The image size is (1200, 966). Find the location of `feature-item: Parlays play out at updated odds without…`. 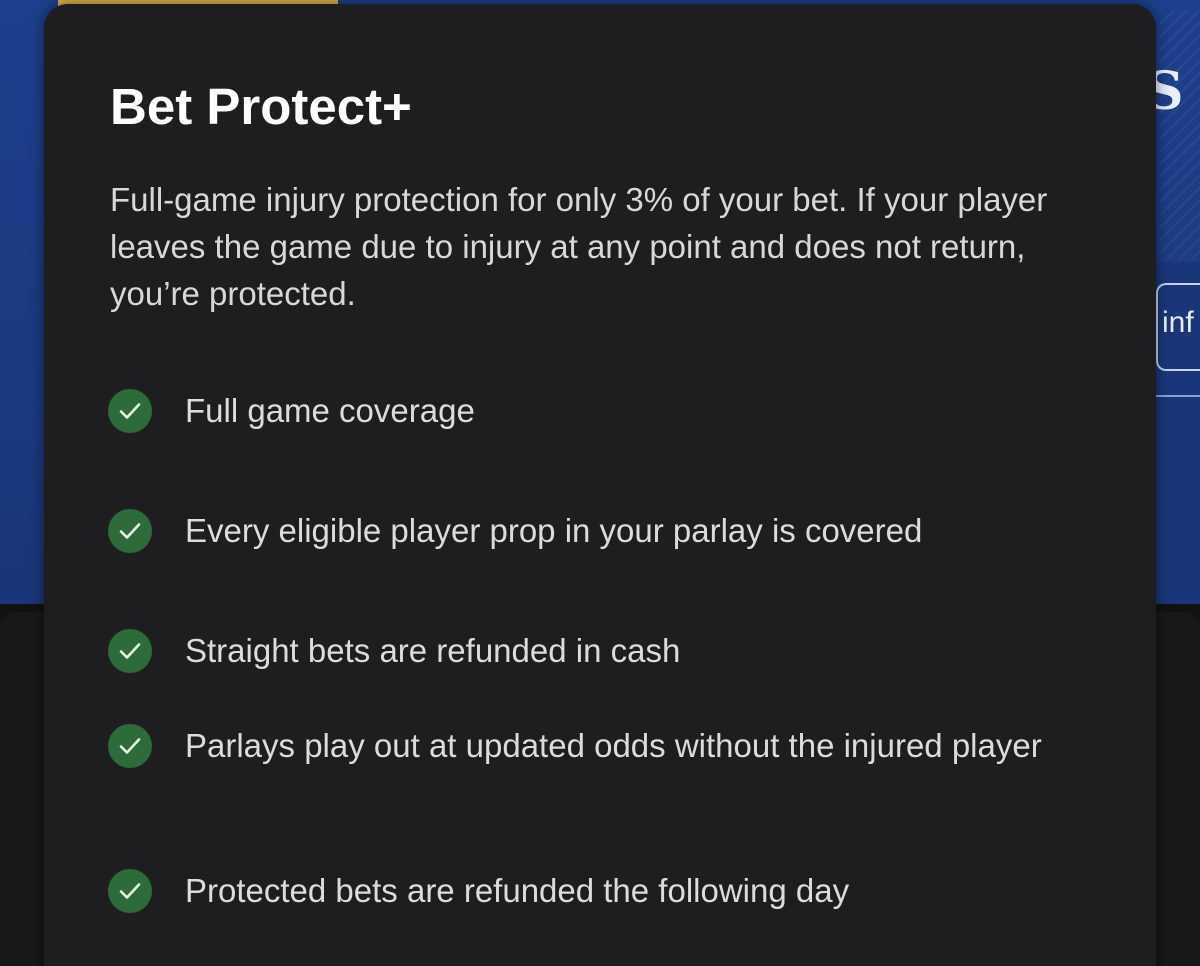

feature-item: Parlays play out at updated odds without… is located at coordinates (608, 746).